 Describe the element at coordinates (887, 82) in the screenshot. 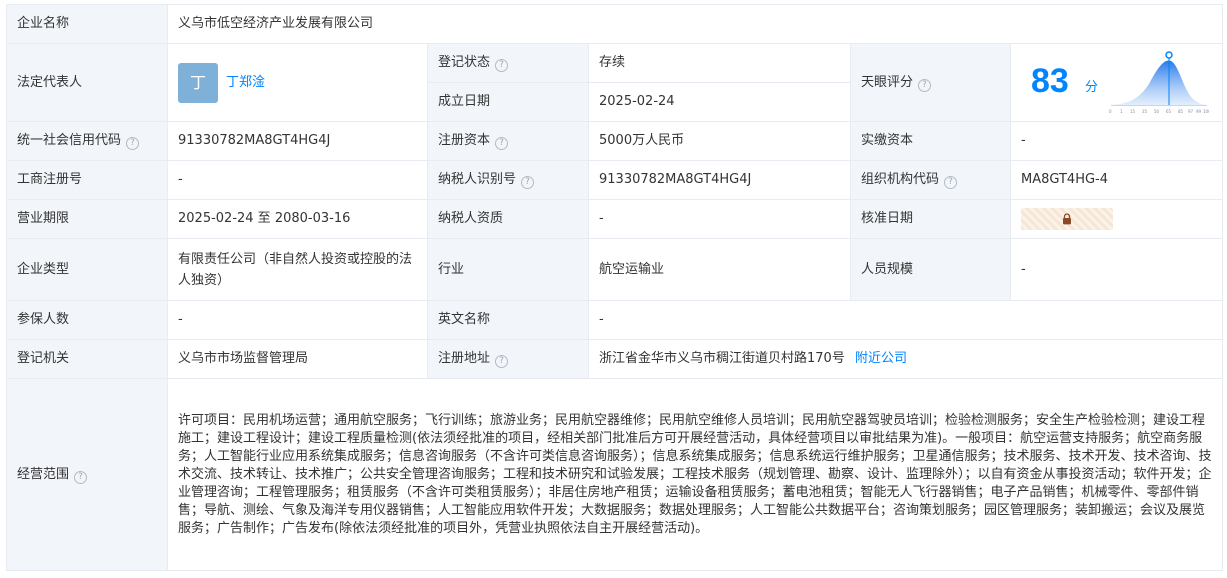

I see `tianyan-label-text: 天眼评分` at that location.